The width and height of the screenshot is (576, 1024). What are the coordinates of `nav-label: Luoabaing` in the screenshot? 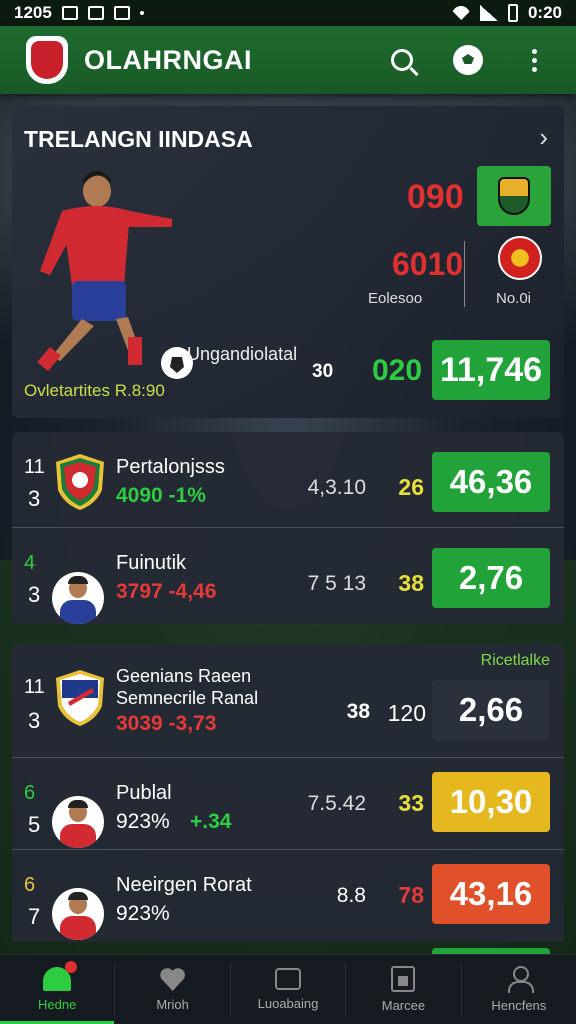 It's located at (288, 1003).